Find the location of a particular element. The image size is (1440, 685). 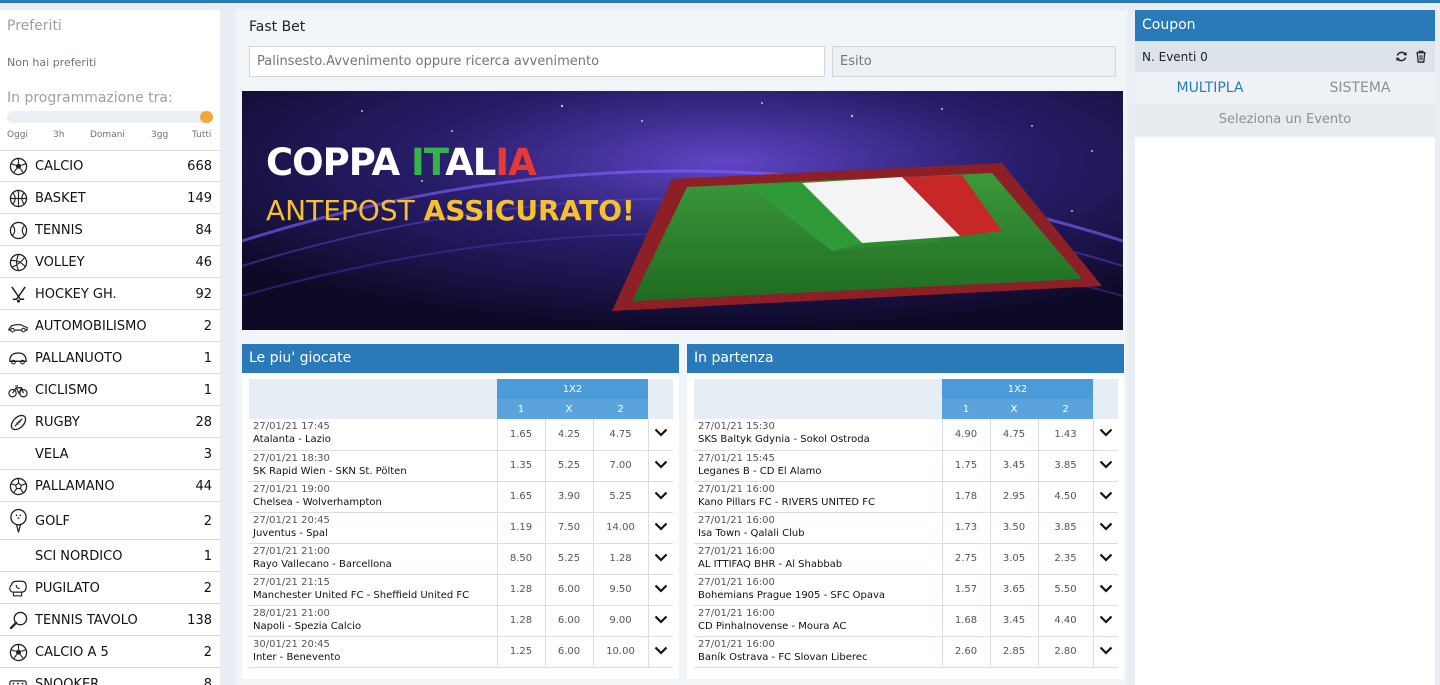

event-cell: 27/01/21 20:45 Juventus - Spal is located at coordinates (373, 528).